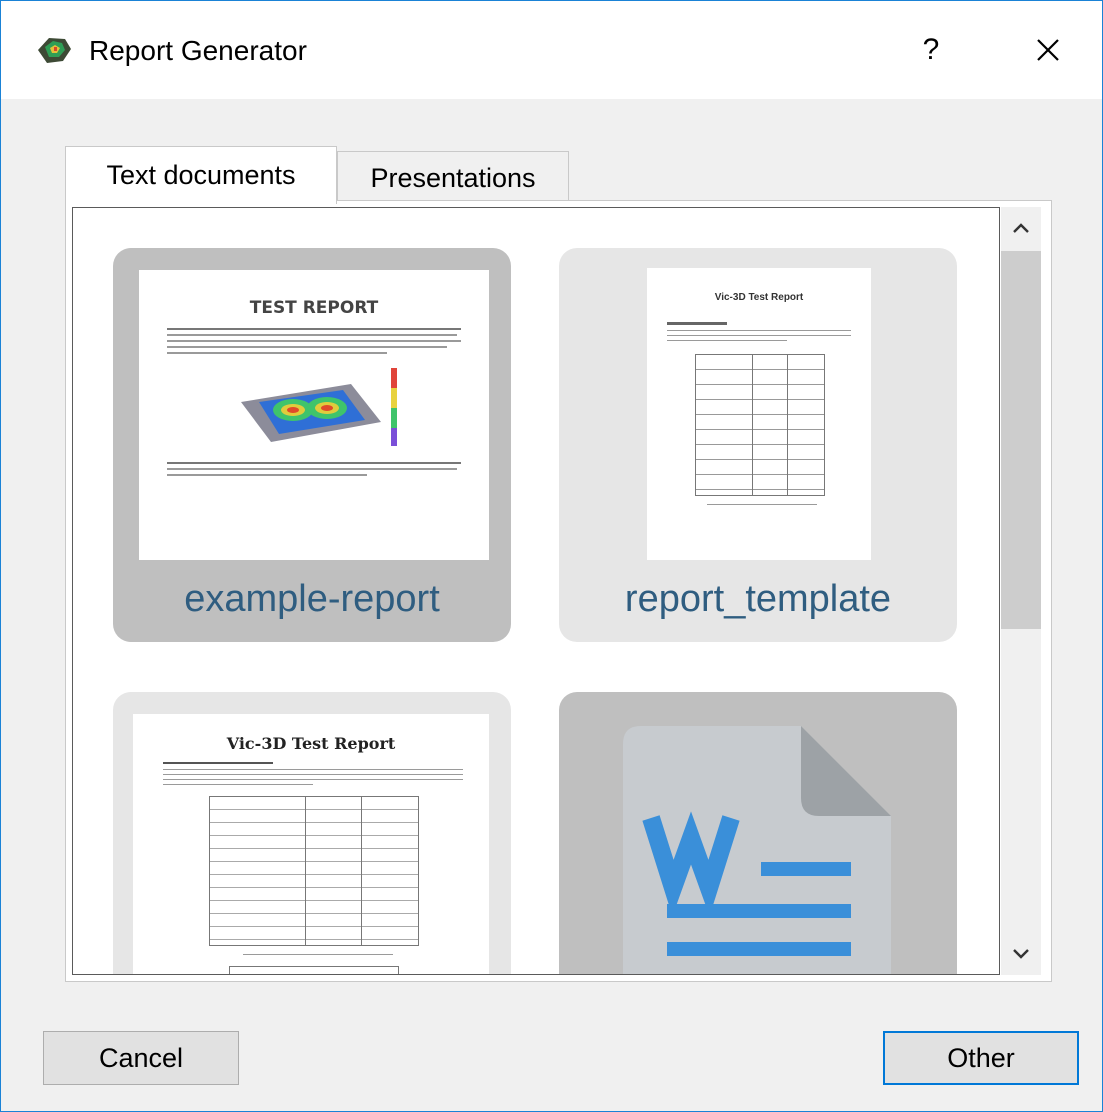 The image size is (1103, 1112). Describe the element at coordinates (141, 1058) in the screenshot. I see `cancel-button: Cancel` at that location.